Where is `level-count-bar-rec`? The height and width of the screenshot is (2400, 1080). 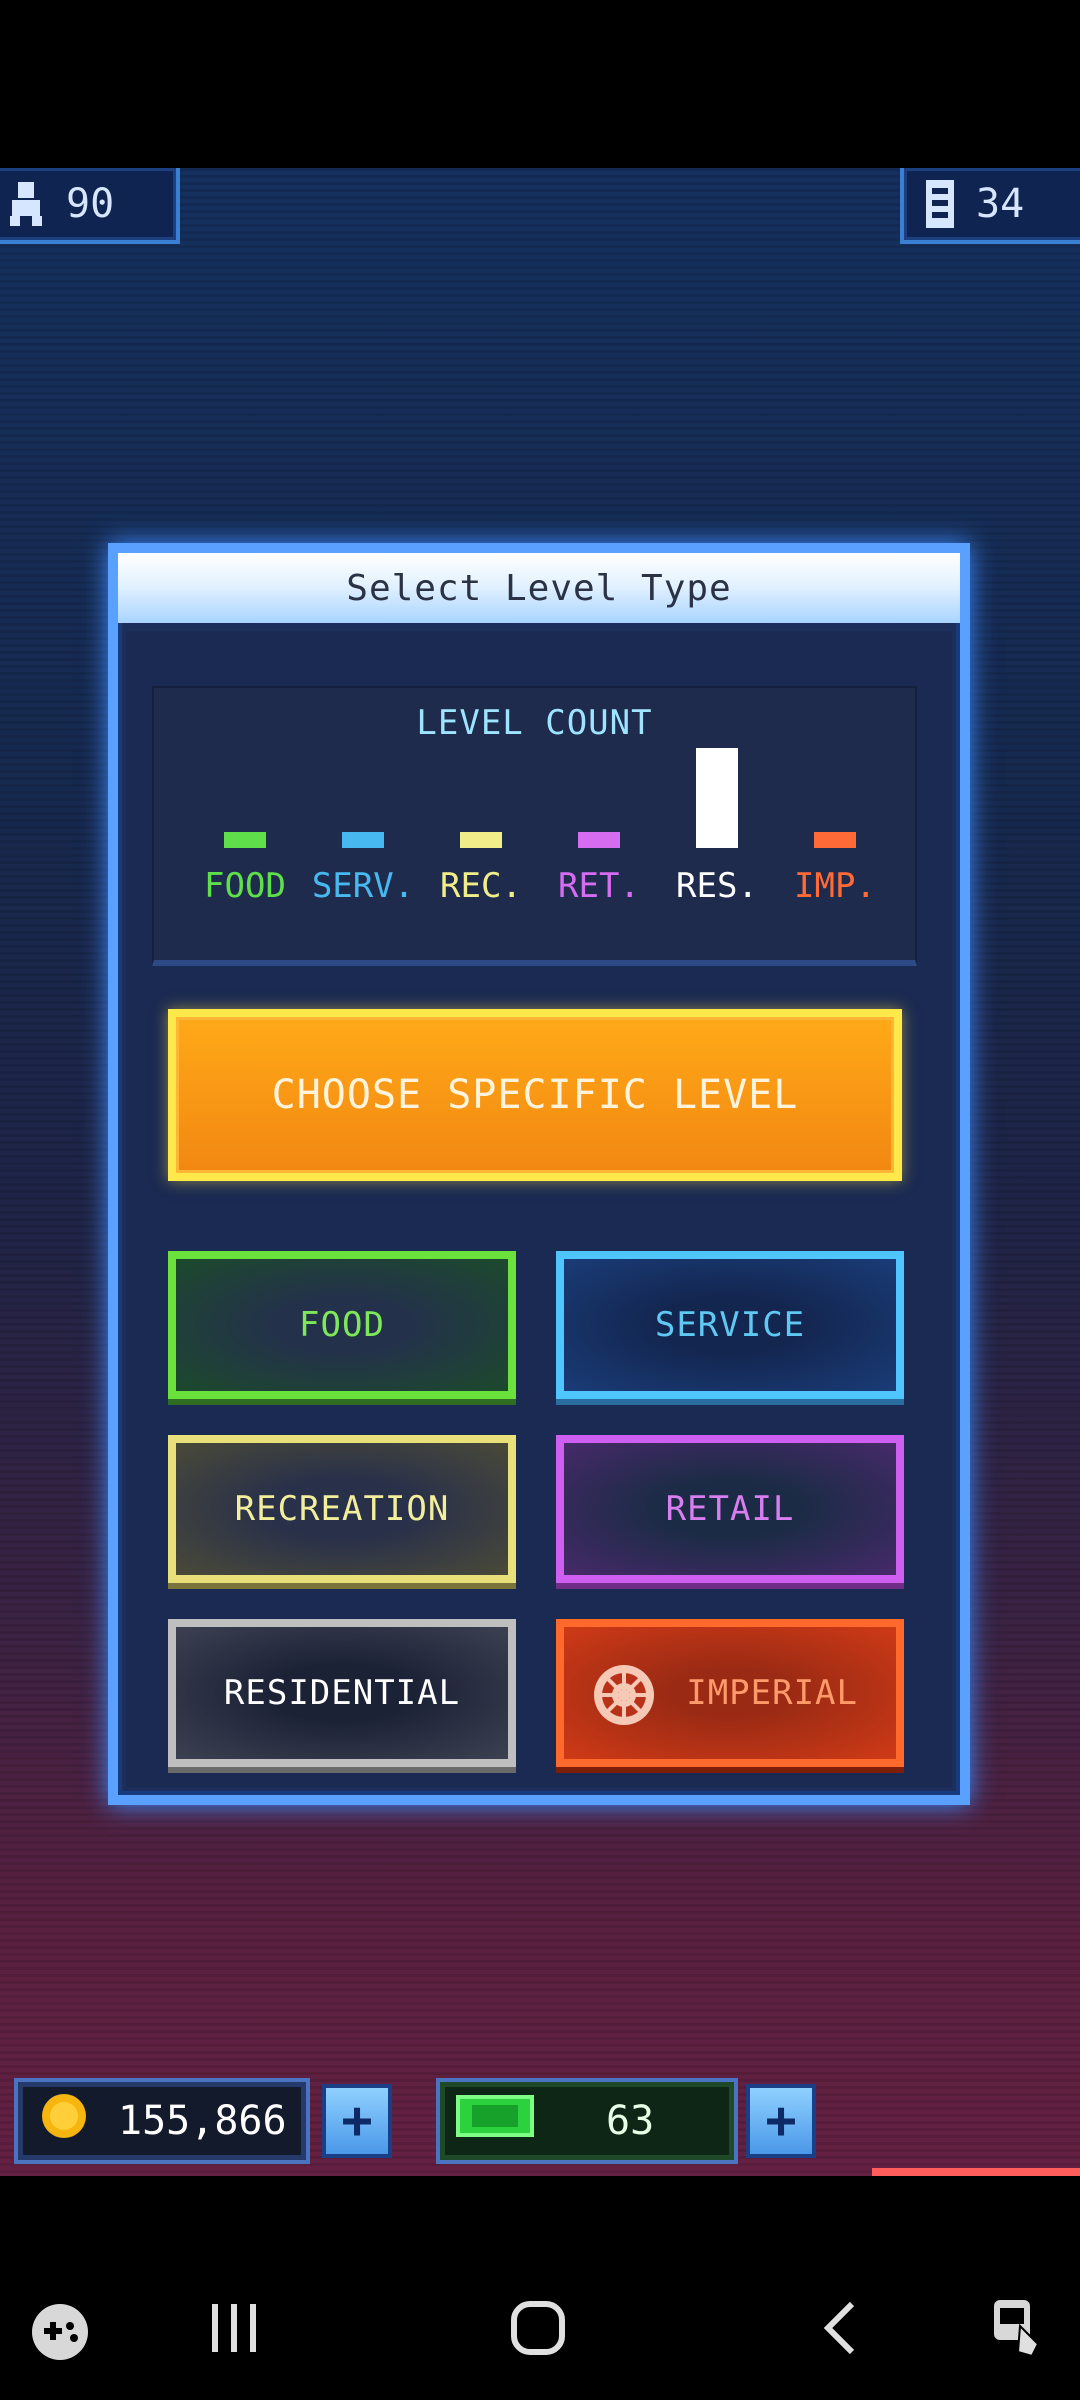
level-count-bar-rec is located at coordinates (481, 840).